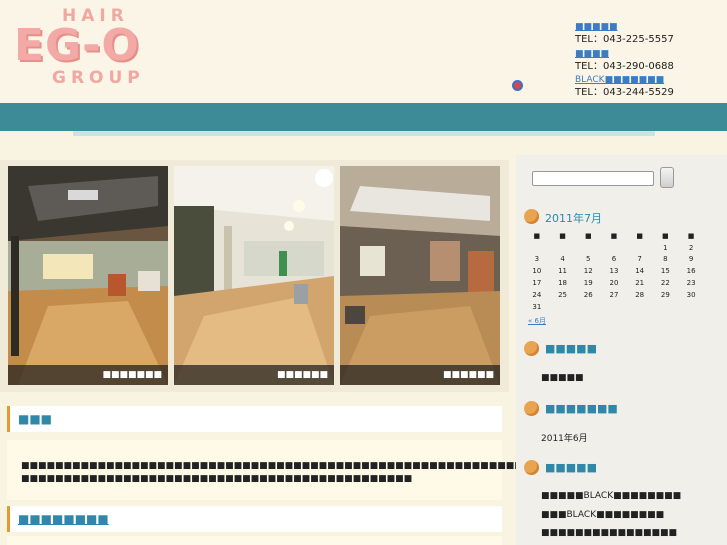 This screenshot has width=727, height=545. What do you see at coordinates (571, 348) in the screenshot?
I see `category-title: ■■■■■` at bounding box center [571, 348].